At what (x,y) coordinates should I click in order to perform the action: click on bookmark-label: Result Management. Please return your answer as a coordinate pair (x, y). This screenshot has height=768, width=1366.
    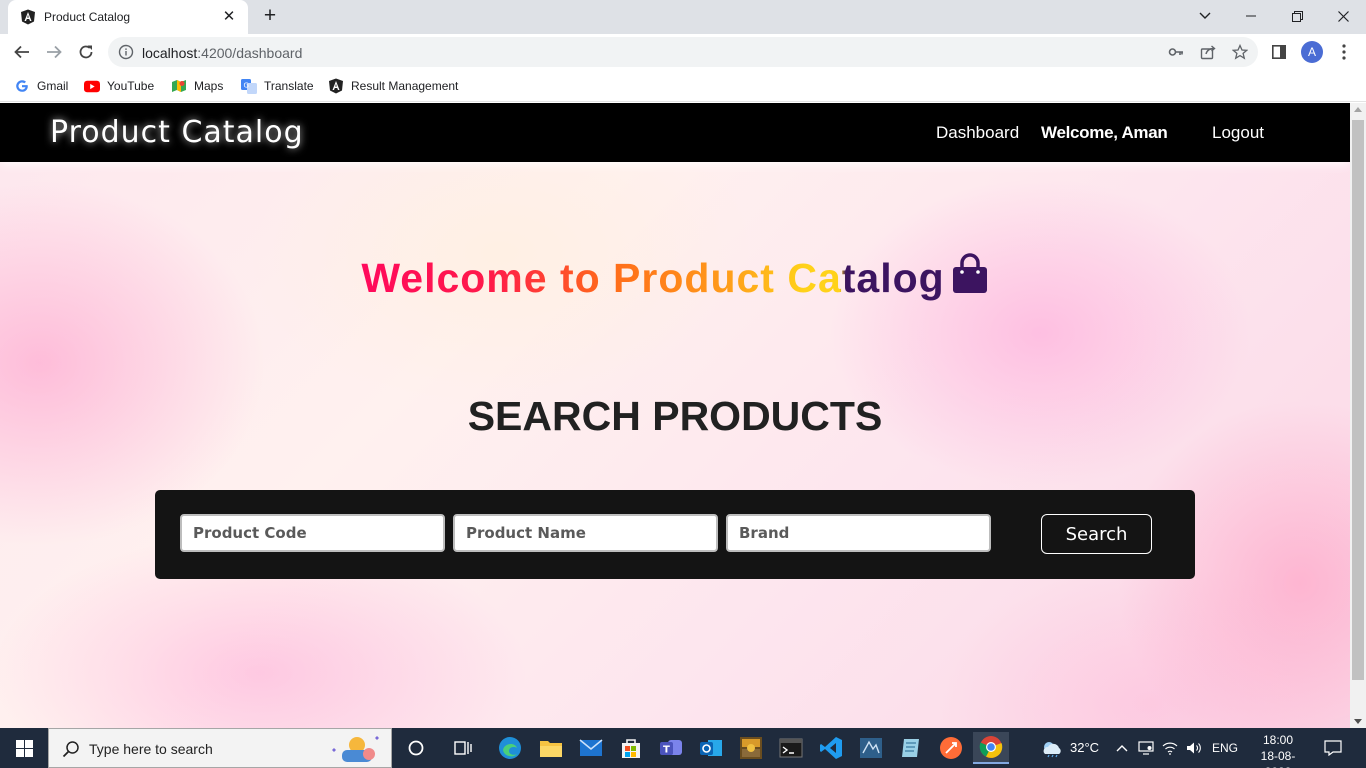
    Looking at the image, I should click on (405, 86).